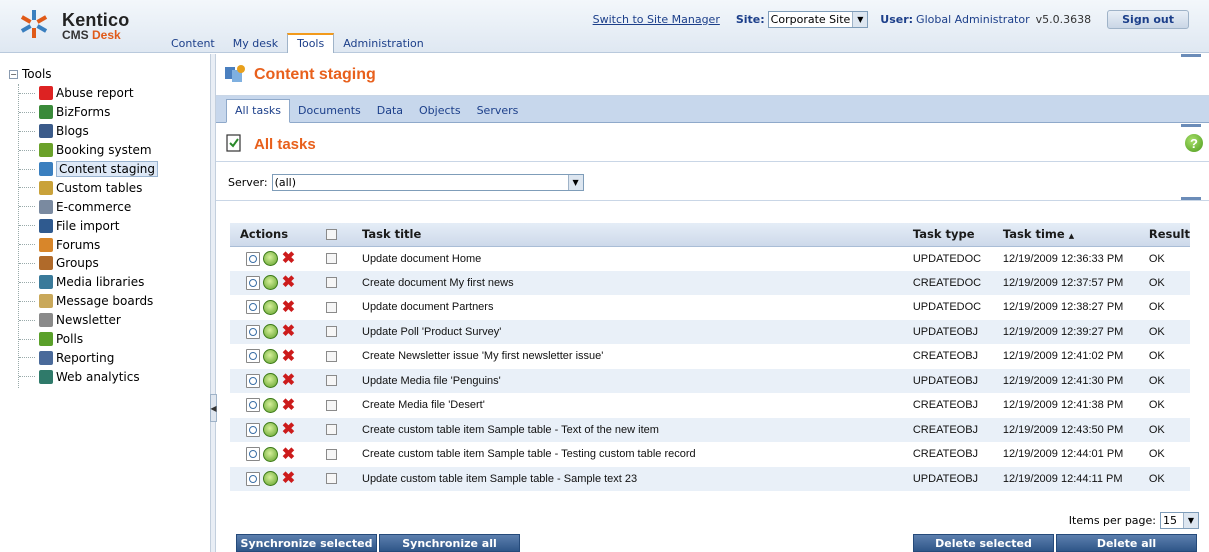 Image resolution: width=1209 pixels, height=552 pixels. I want to click on tab-my-desk: My desk, so click(255, 43).